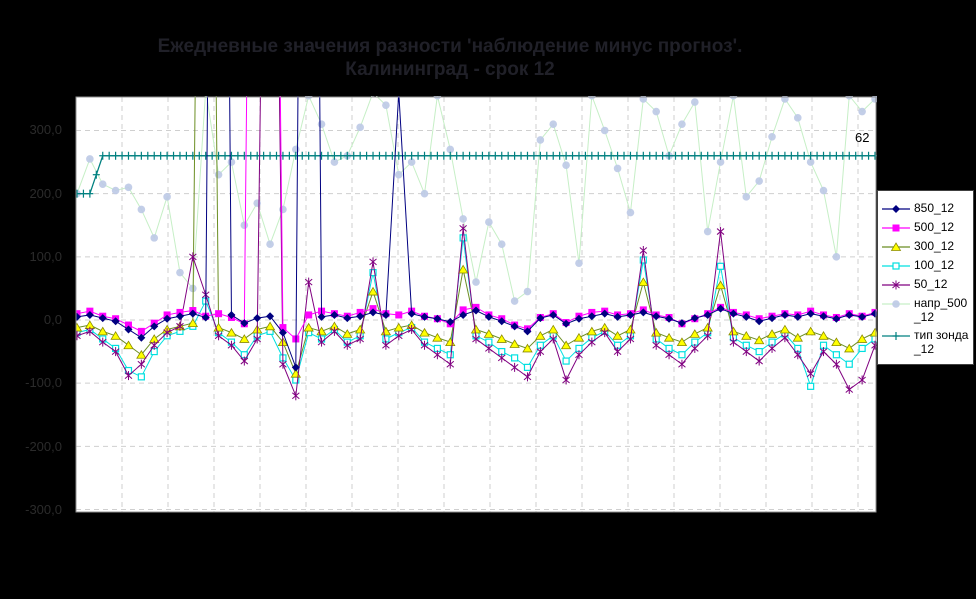 The width and height of the screenshot is (976, 599). I want to click on legend-item-100-12: 100_12, so click(925, 265).